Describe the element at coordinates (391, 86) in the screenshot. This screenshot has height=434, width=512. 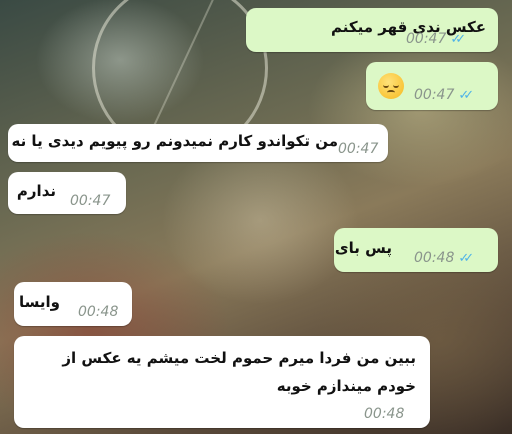
I see `pensive-face-icon` at that location.